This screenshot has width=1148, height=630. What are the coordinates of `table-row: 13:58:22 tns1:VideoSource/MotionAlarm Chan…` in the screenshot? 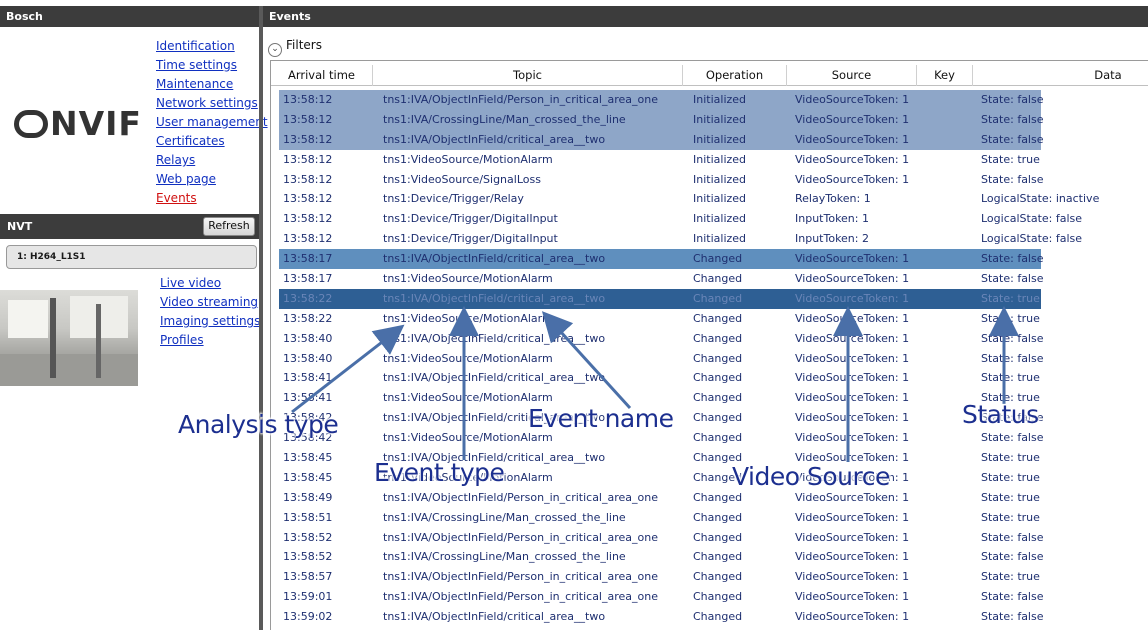 It's located at (709, 319).